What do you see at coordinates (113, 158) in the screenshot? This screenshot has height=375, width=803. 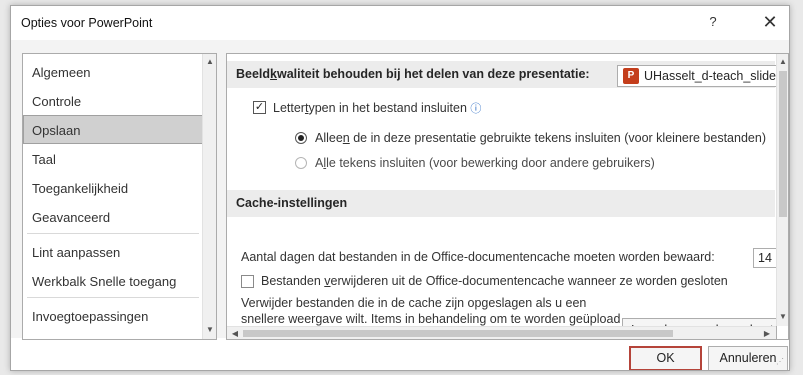 I see `sidebar-item-taal: Taal` at bounding box center [113, 158].